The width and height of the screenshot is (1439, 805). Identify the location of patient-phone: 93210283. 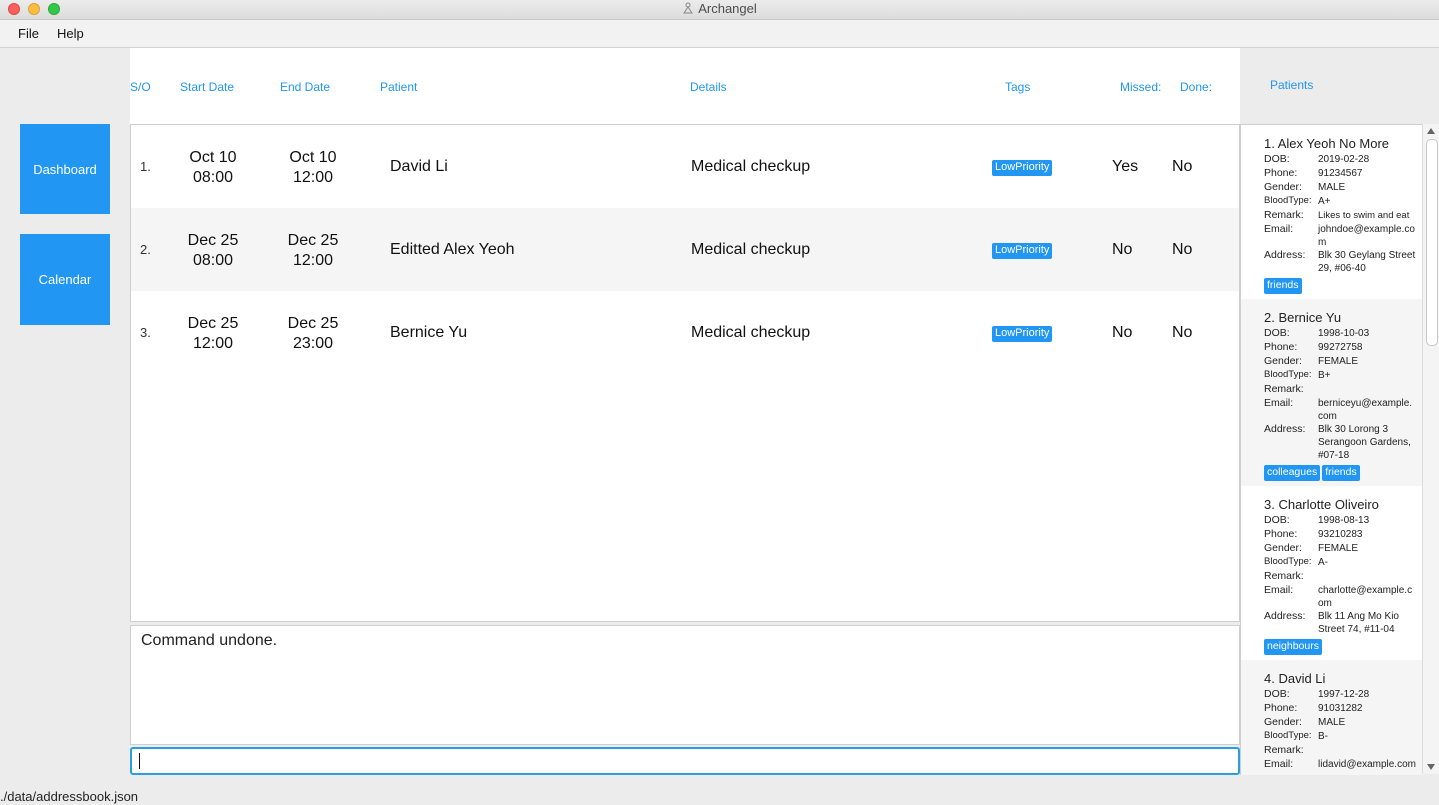
(1340, 534).